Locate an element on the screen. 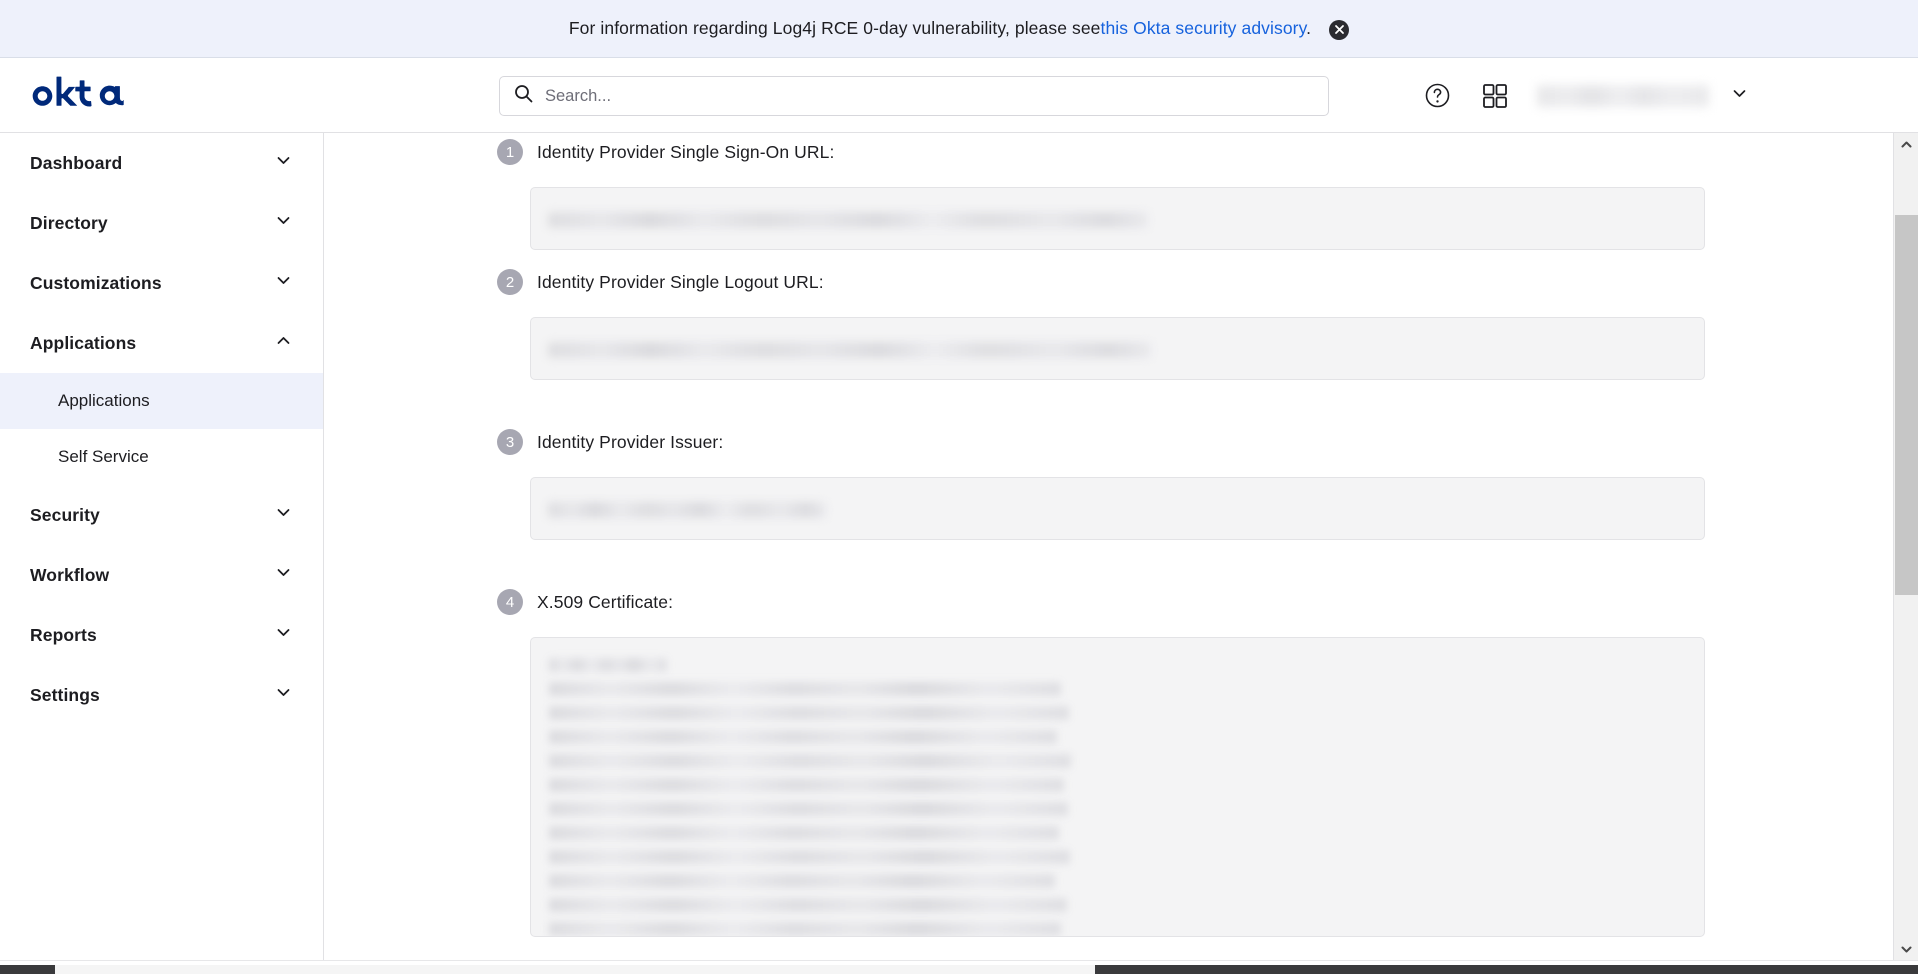 This screenshot has width=1918, height=974. sidebar-item-label: Reports is located at coordinates (63, 634).